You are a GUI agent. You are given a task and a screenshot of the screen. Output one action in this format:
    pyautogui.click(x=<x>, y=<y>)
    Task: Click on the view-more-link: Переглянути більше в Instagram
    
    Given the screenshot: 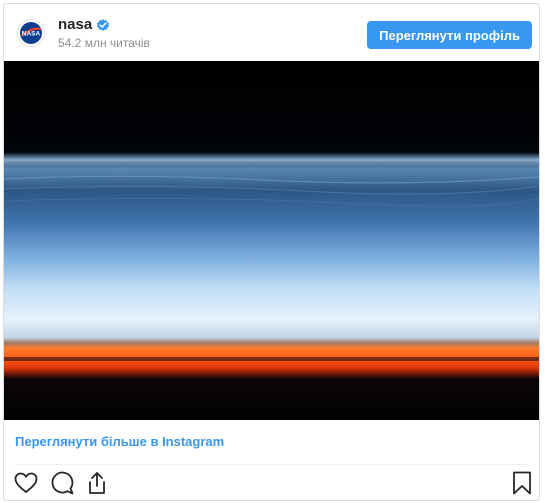 What is the action you would take?
    pyautogui.click(x=119, y=441)
    